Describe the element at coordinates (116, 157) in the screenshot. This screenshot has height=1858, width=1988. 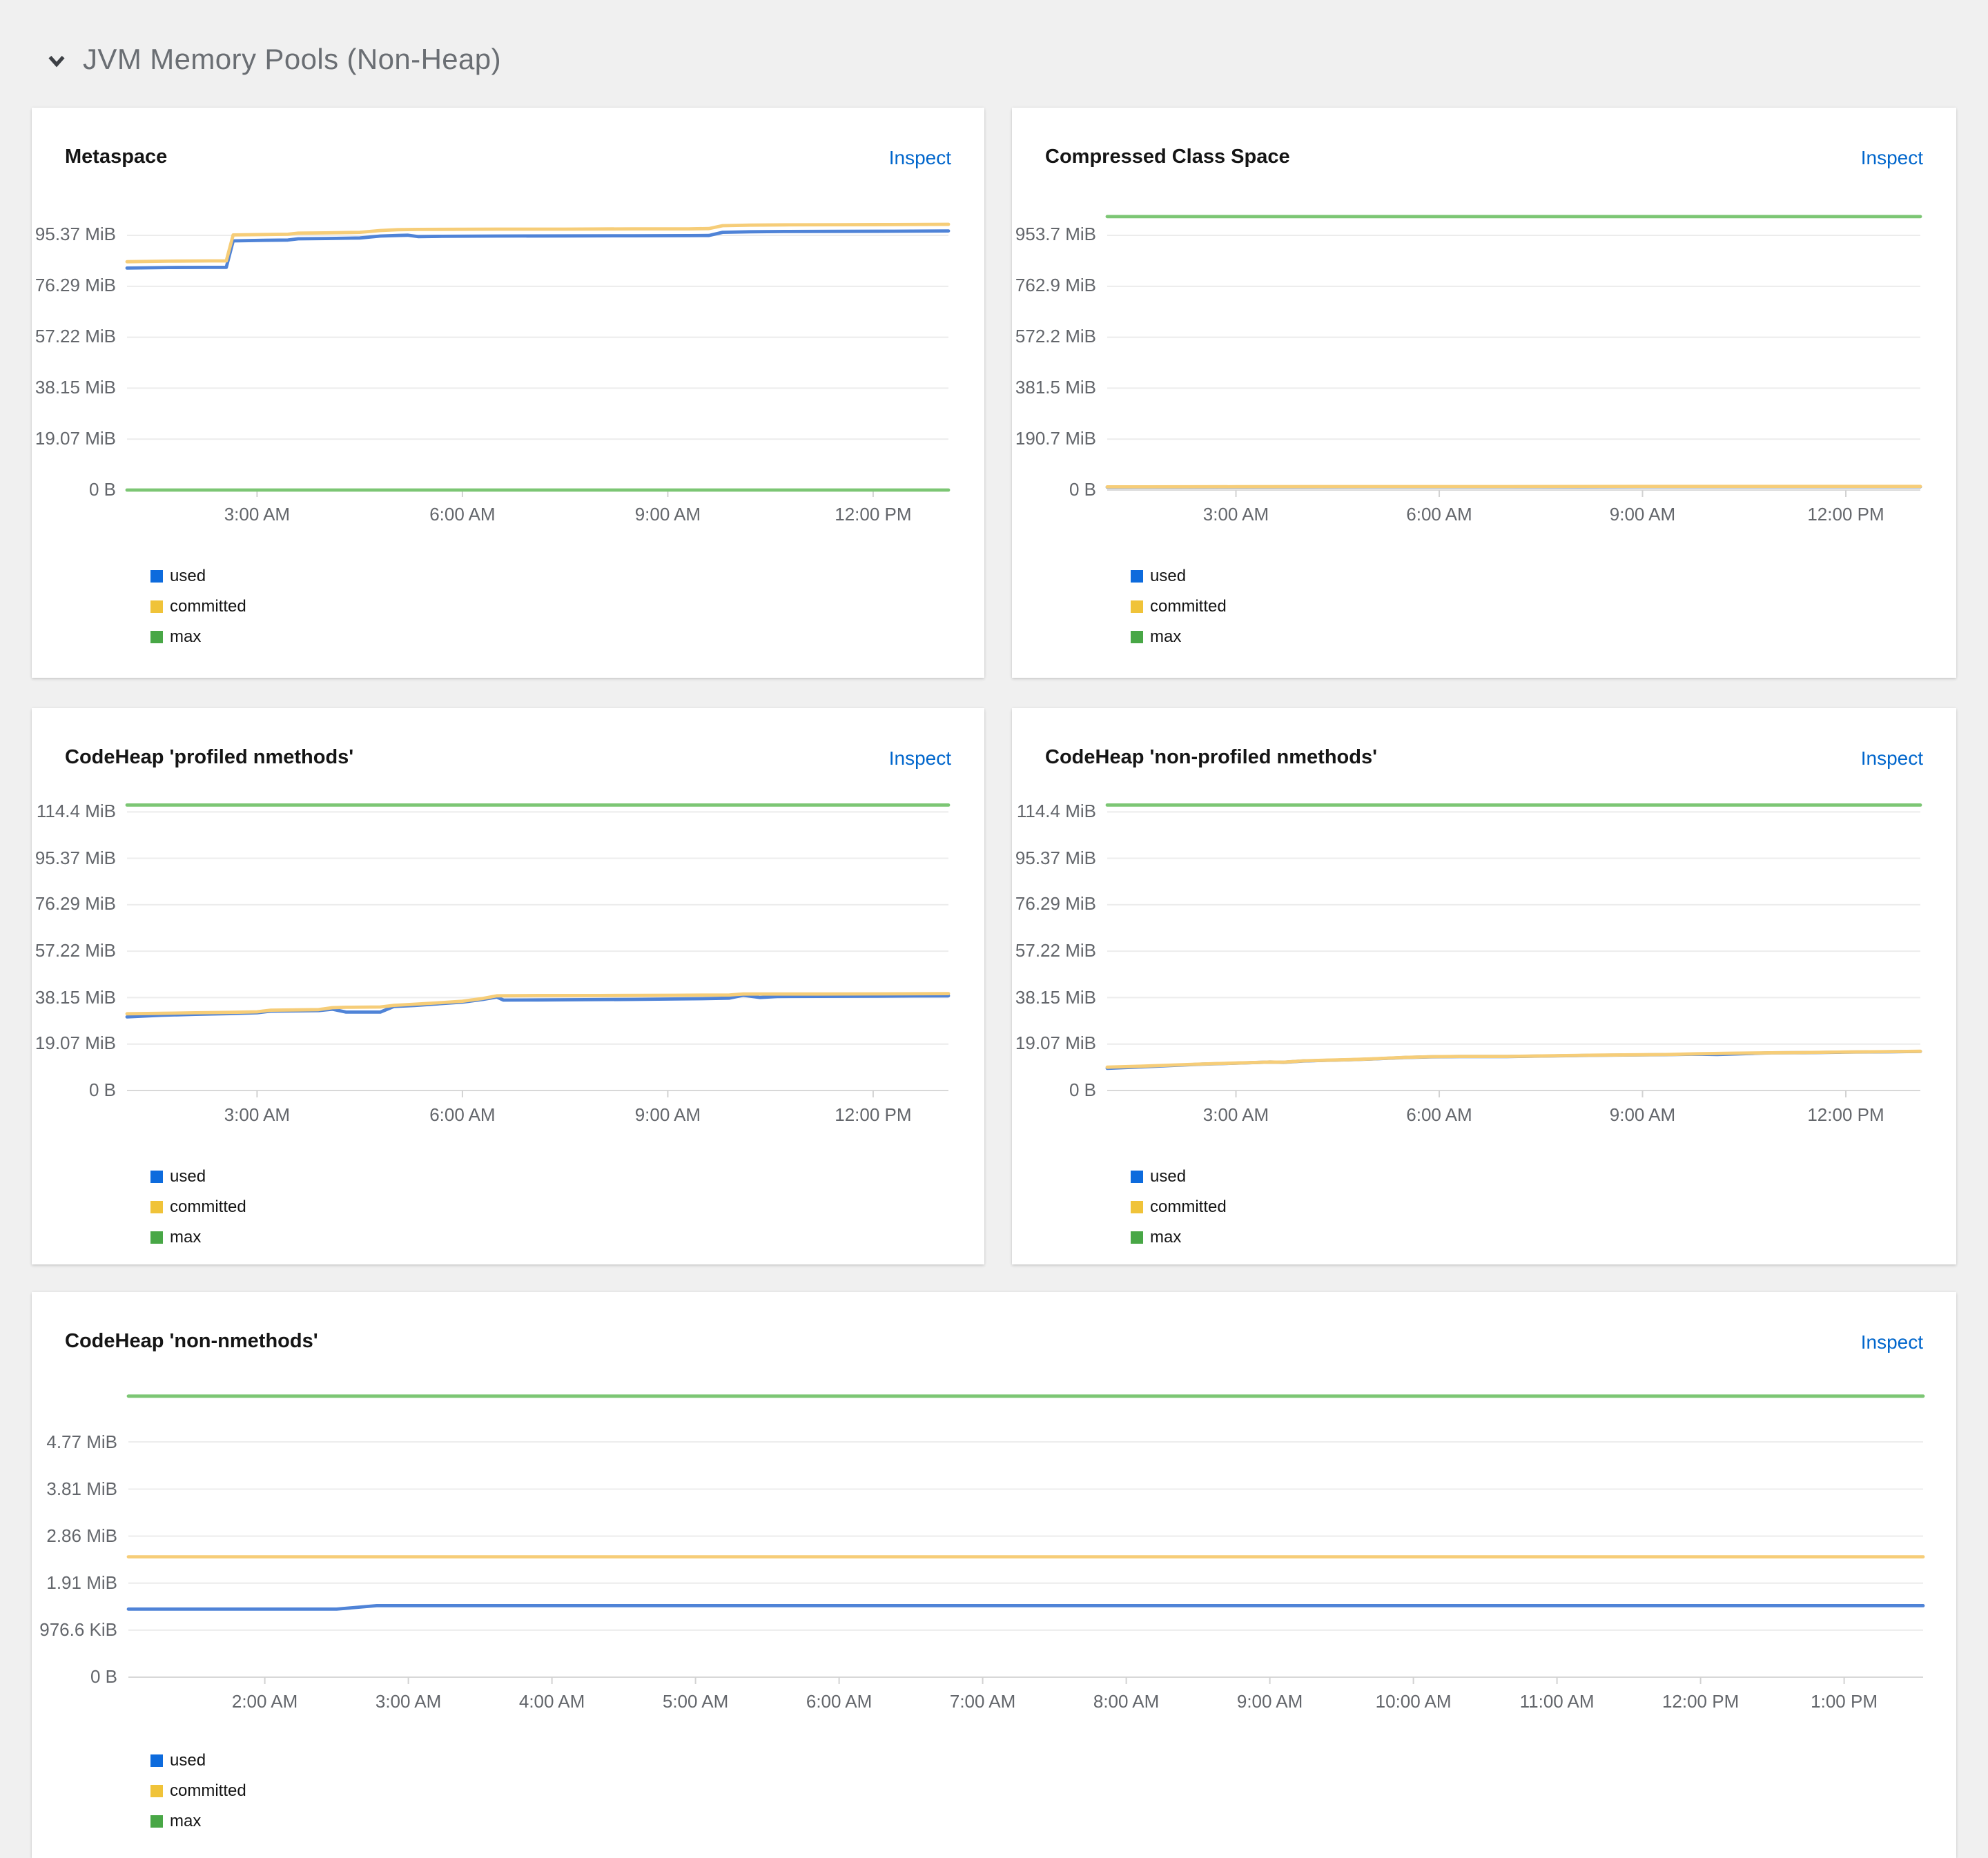
I see `chart-title: Metaspace` at that location.